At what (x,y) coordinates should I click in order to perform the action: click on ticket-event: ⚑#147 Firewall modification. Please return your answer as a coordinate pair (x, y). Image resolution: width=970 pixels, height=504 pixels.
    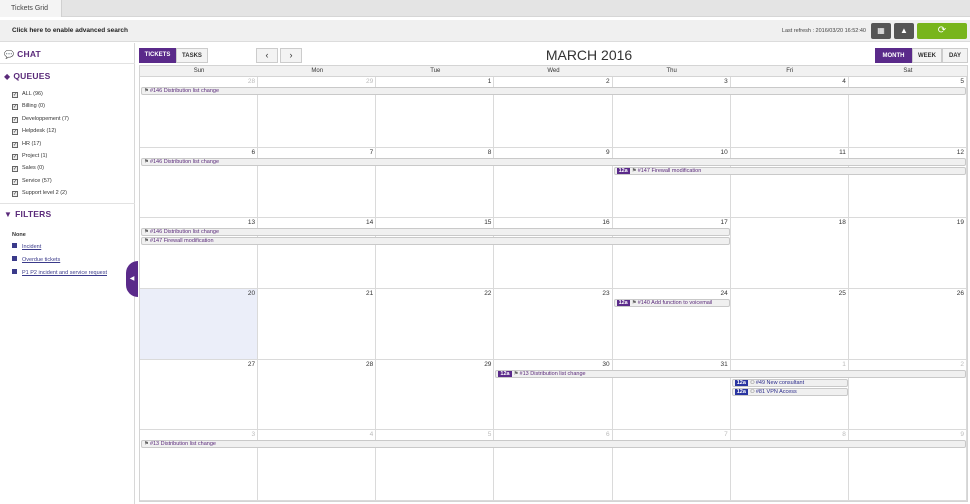
    Looking at the image, I should click on (435, 241).